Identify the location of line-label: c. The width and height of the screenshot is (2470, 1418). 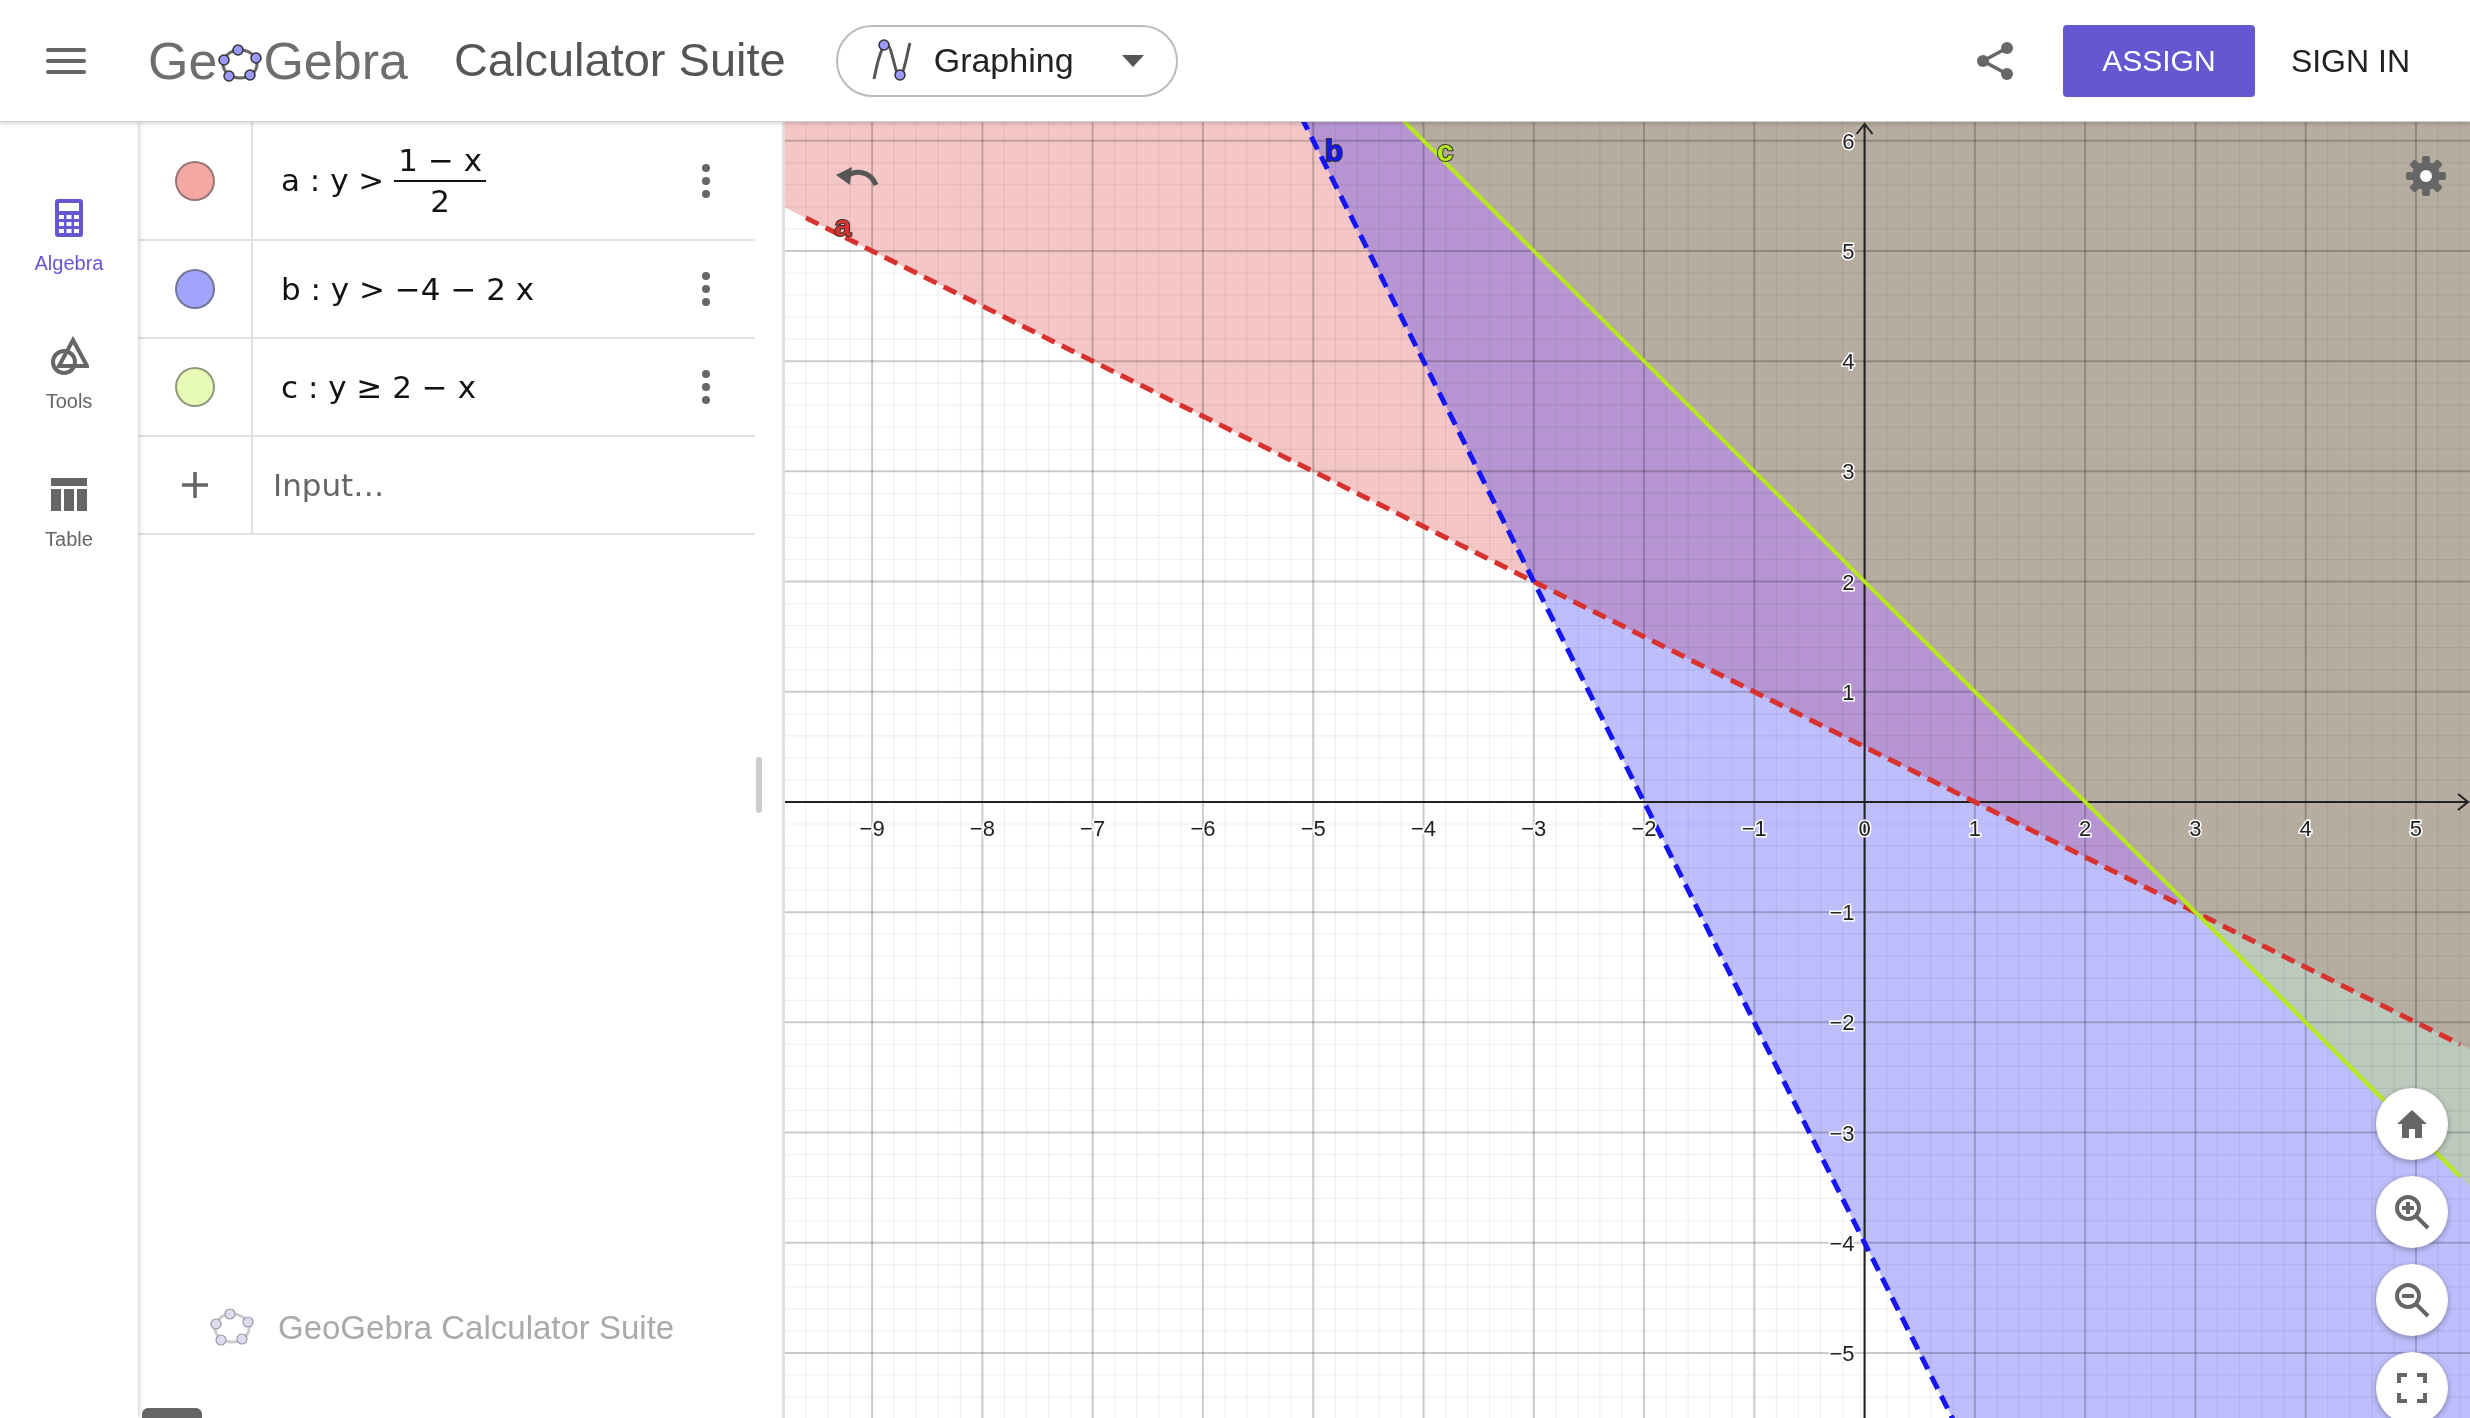
(1445, 150).